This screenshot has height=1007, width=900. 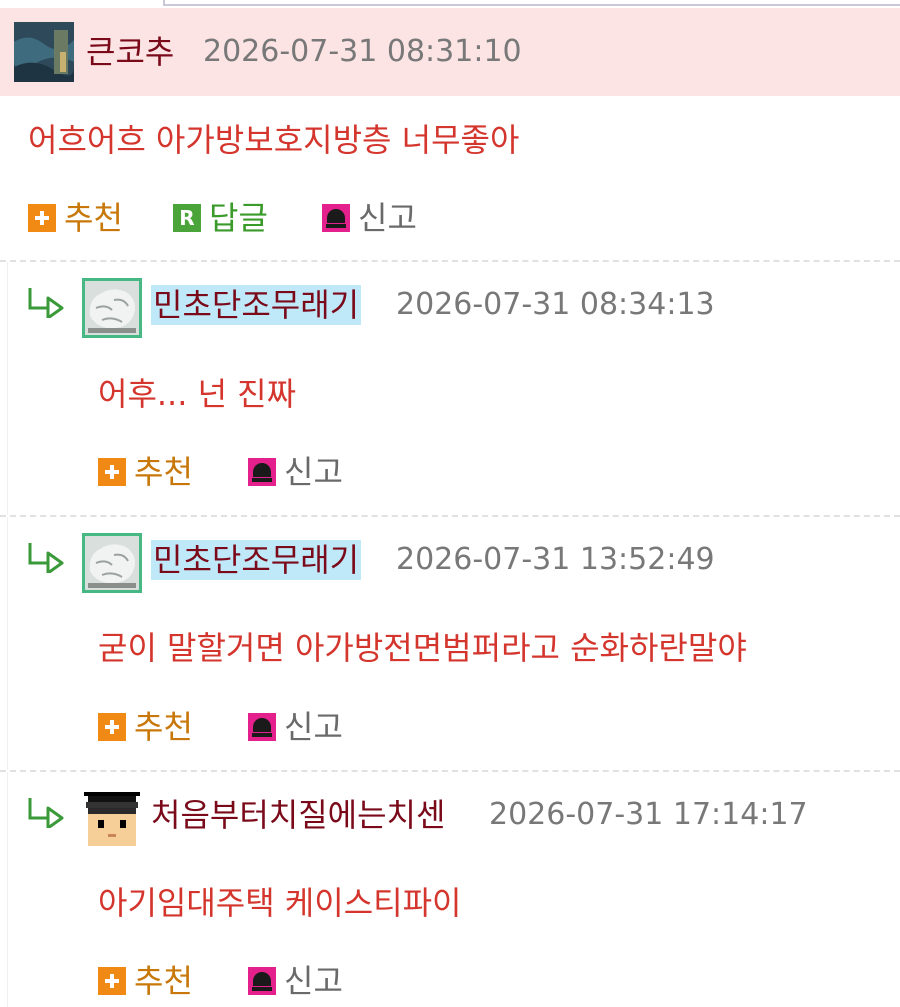 I want to click on landscape-avatar-icon, so click(x=44, y=52).